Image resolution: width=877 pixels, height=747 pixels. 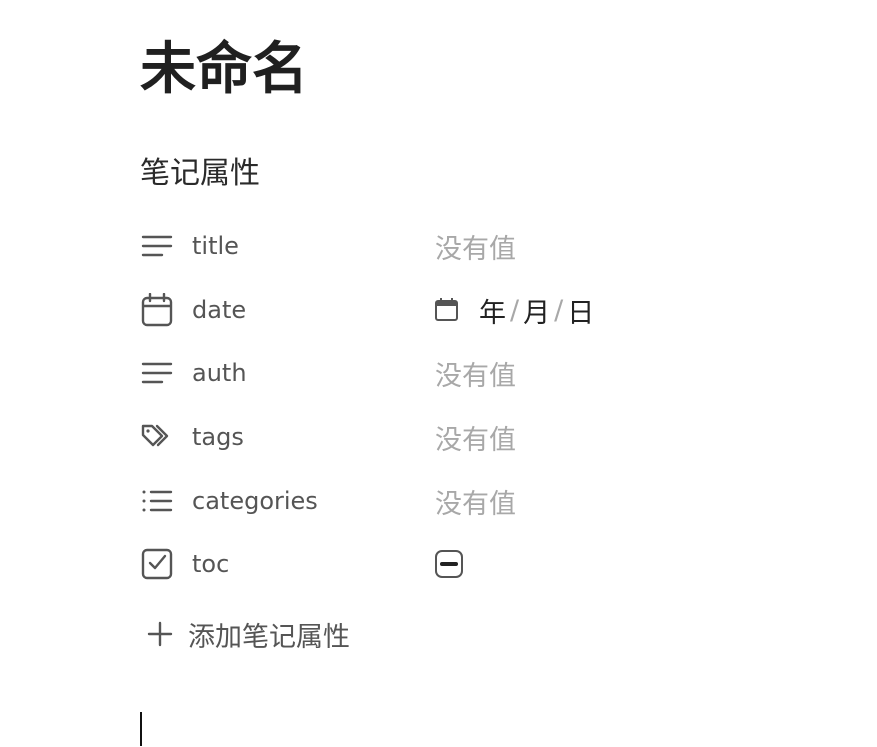 What do you see at coordinates (218, 437) in the screenshot?
I see `property-label: tags` at bounding box center [218, 437].